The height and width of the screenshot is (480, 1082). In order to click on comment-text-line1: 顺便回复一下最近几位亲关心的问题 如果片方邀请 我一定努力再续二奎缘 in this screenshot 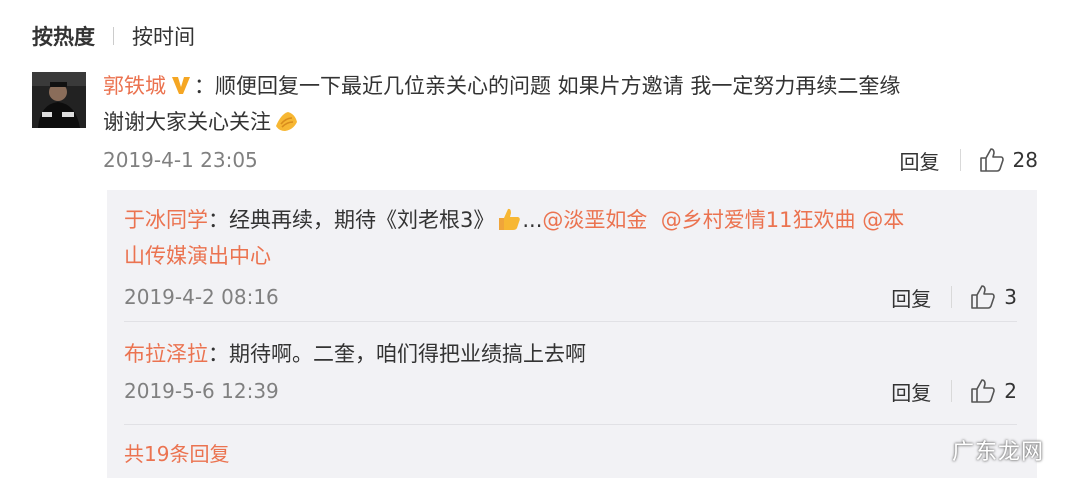, I will do `click(558, 86)`.